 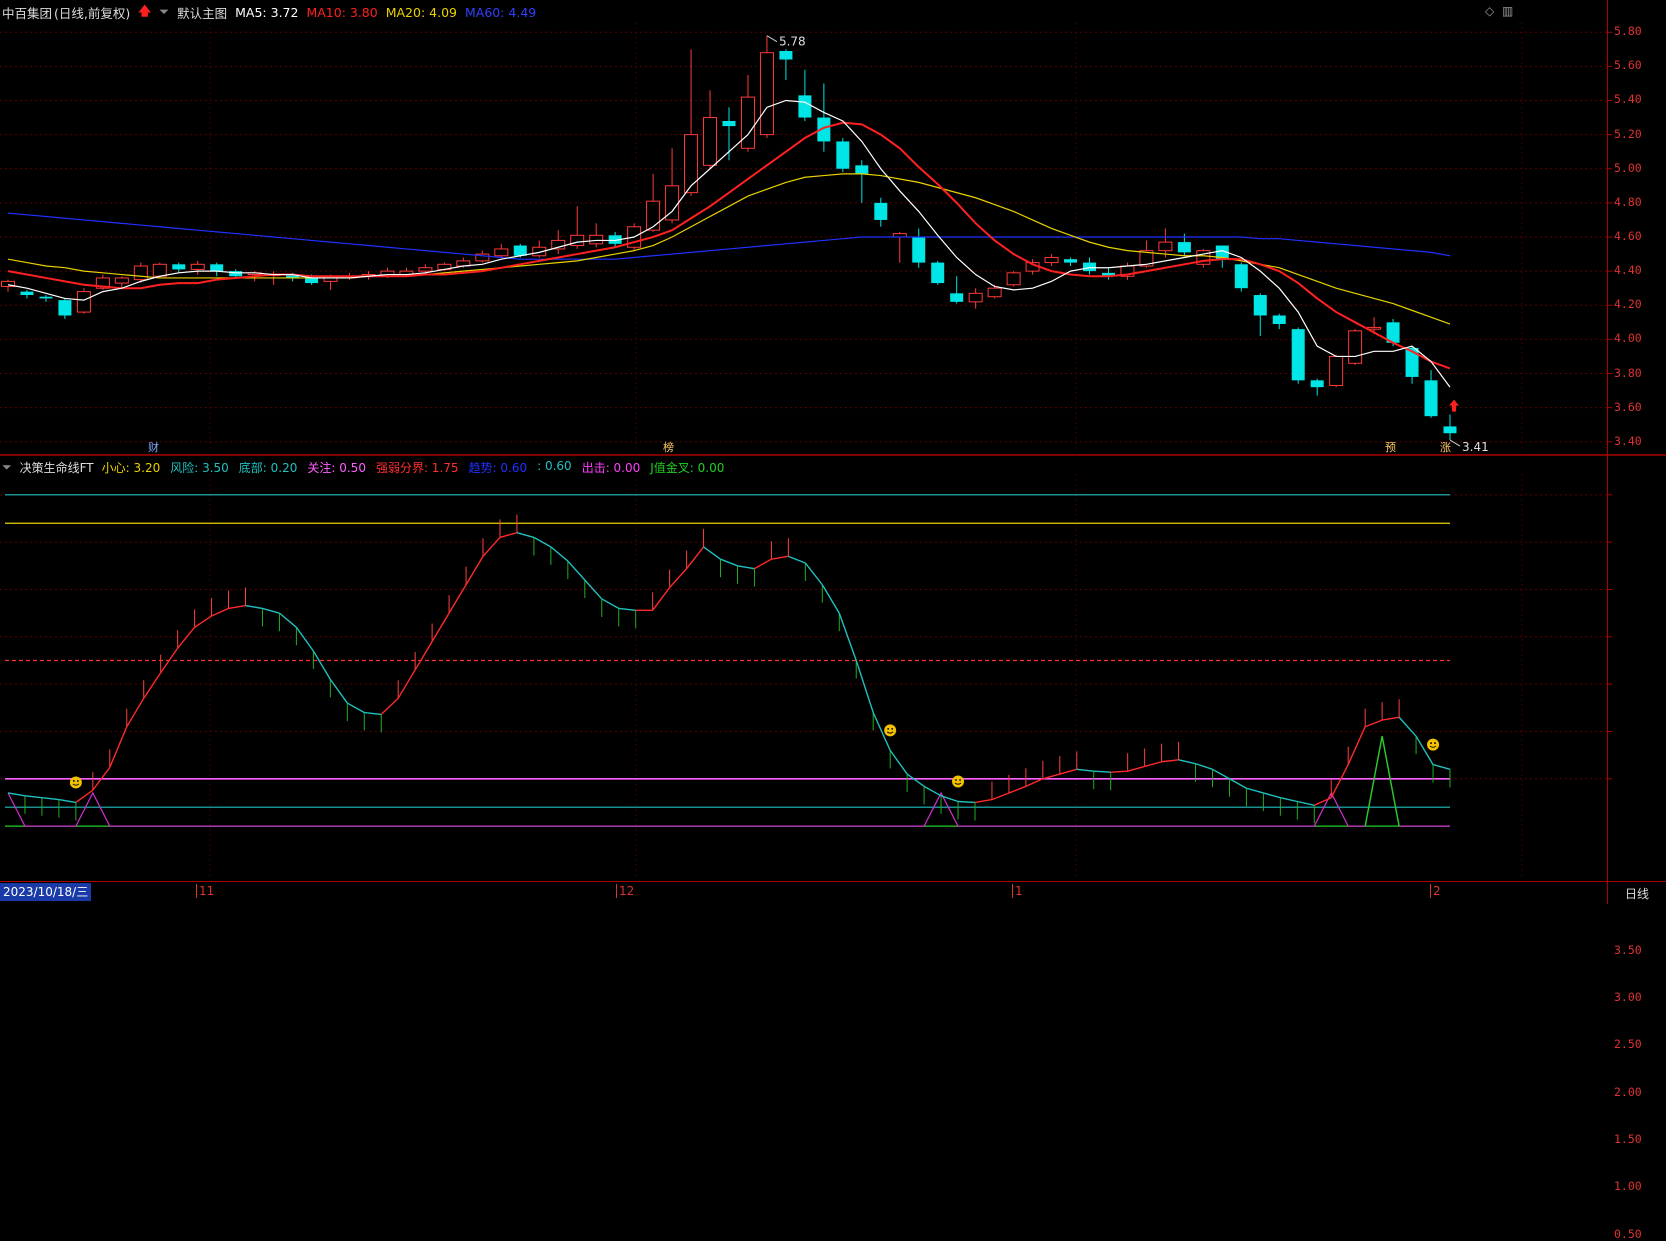 I want to click on period-button: 日线, so click(x=1636, y=893).